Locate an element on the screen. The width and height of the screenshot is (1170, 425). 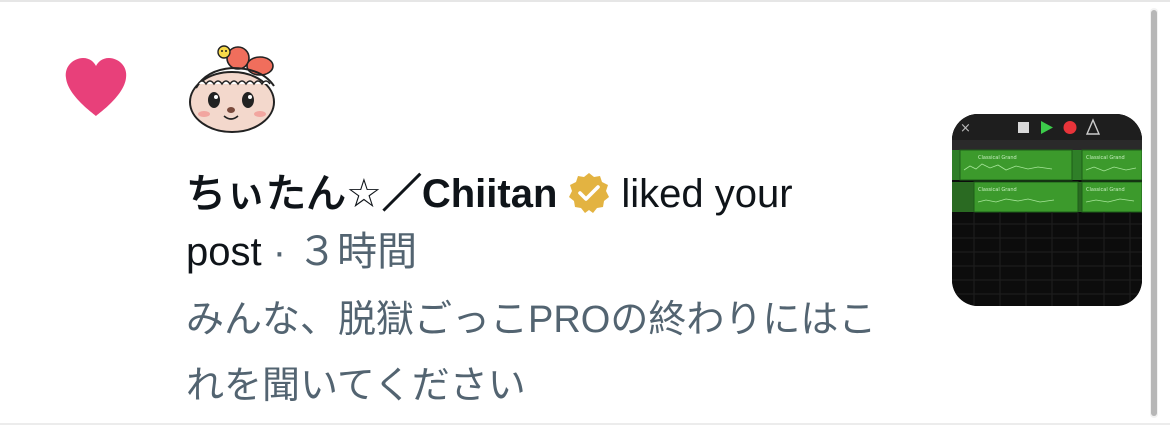
close-icon: × is located at coordinates (965, 128).